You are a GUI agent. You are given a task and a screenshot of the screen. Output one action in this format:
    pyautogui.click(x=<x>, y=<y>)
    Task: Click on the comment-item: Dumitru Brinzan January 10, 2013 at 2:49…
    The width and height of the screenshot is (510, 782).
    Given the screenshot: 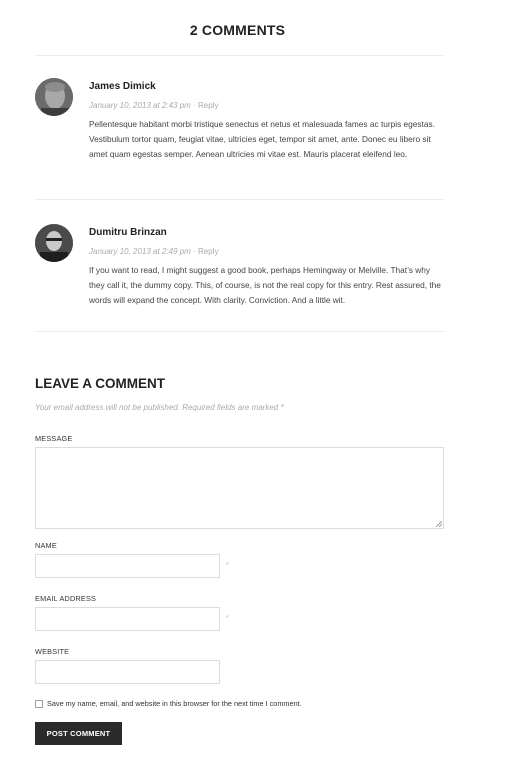 What is the action you would take?
    pyautogui.click(x=239, y=271)
    